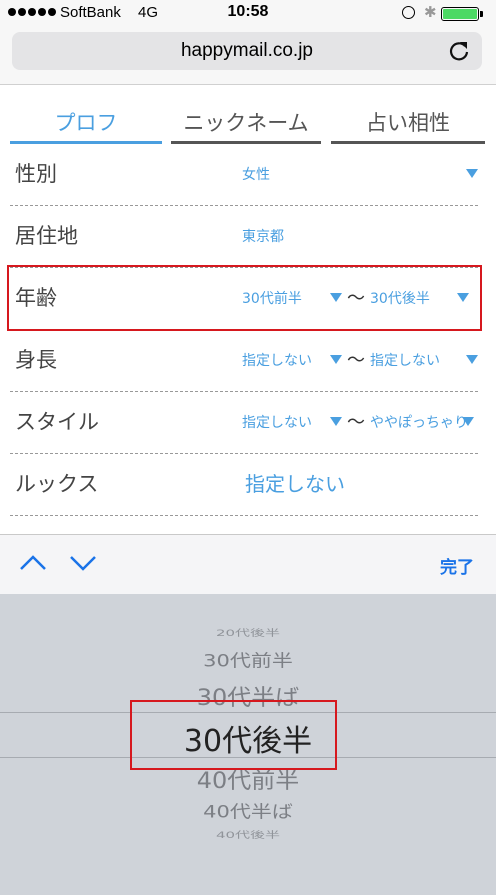  I want to click on gender-dropdown-icon, so click(472, 173).